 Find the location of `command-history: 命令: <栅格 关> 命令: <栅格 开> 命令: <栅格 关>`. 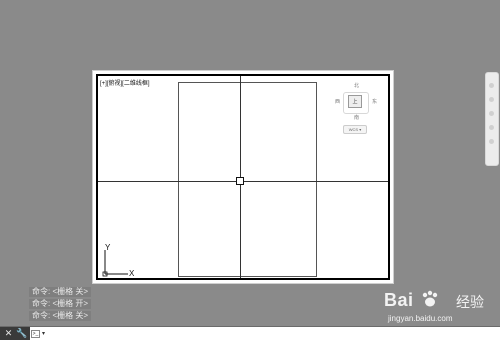

command-history: 命令: <栅格 关> 命令: <栅格 开> 命令: <栅格 关> is located at coordinates (60, 305).